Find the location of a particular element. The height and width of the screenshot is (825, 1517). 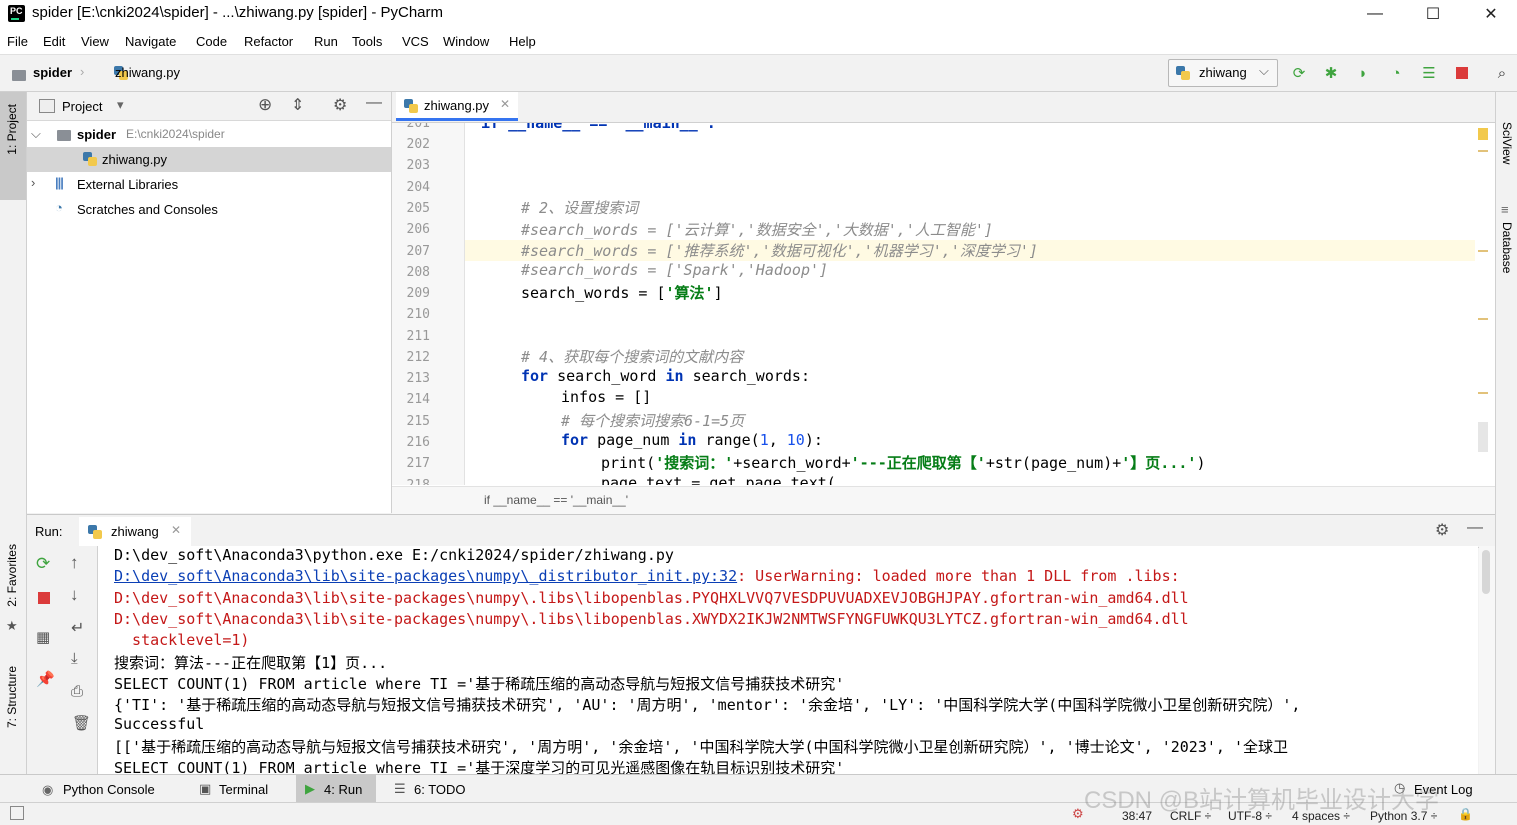

editor-tab-label: zhiwang.py is located at coordinates (457, 105).